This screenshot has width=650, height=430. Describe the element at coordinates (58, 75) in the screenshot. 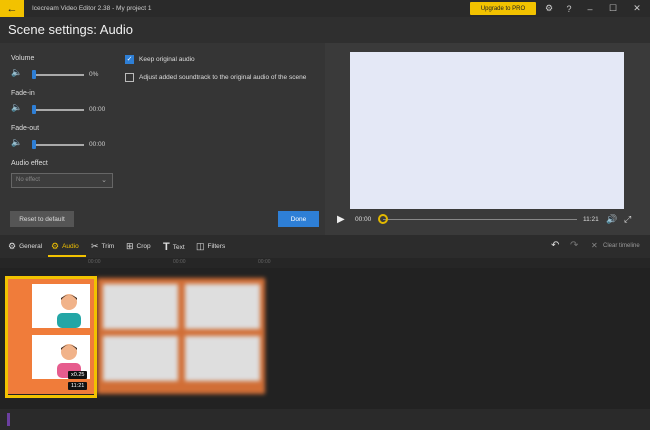

I see `volume-slider-track` at that location.